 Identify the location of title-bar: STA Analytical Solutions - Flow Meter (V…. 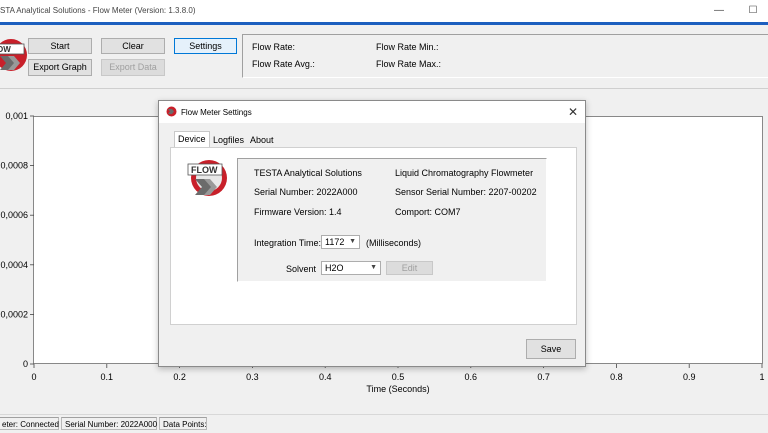
(384, 11).